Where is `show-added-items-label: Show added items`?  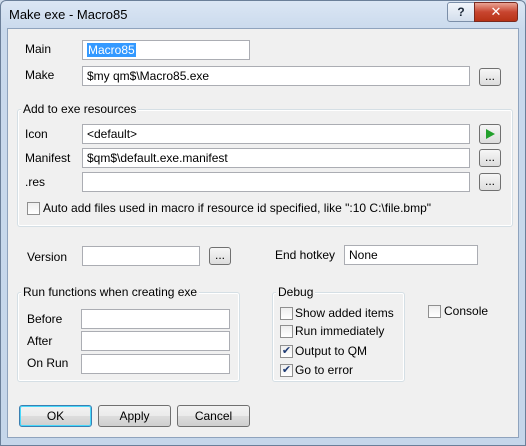 show-added-items-label: Show added items is located at coordinates (344, 313).